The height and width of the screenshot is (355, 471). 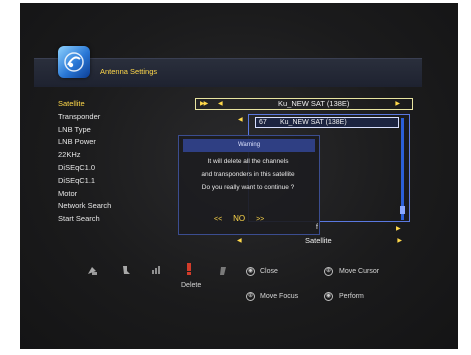 I want to click on play-pause-icon: ▶▶, so click(x=204, y=104).